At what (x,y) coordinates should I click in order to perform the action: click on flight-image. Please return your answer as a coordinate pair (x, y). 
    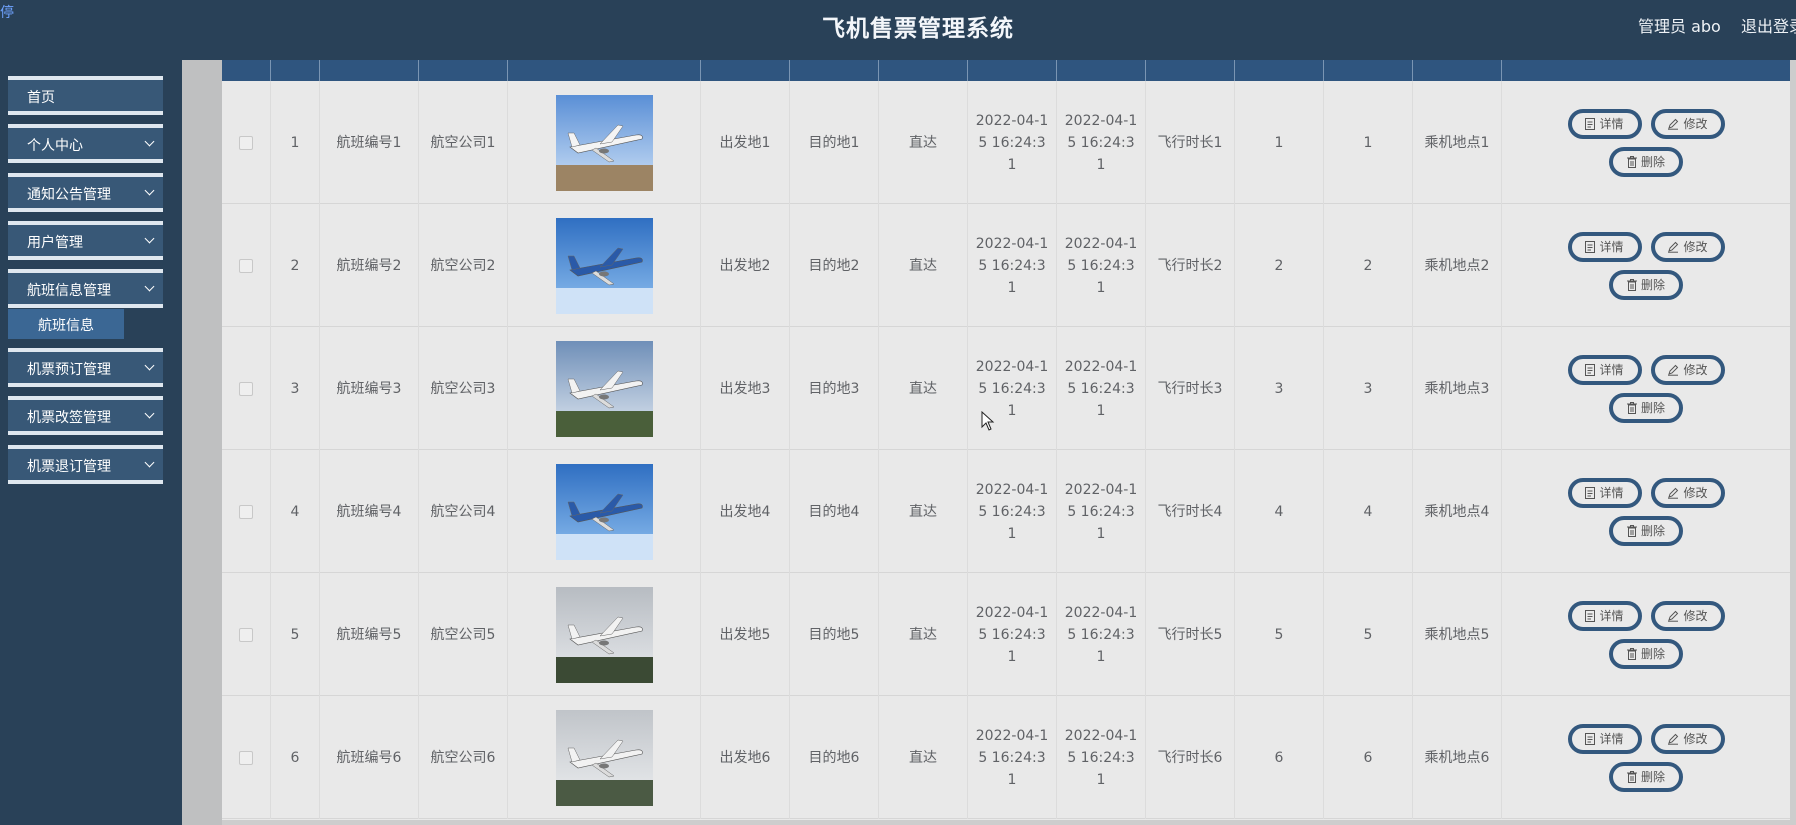
    Looking at the image, I should click on (604, 511).